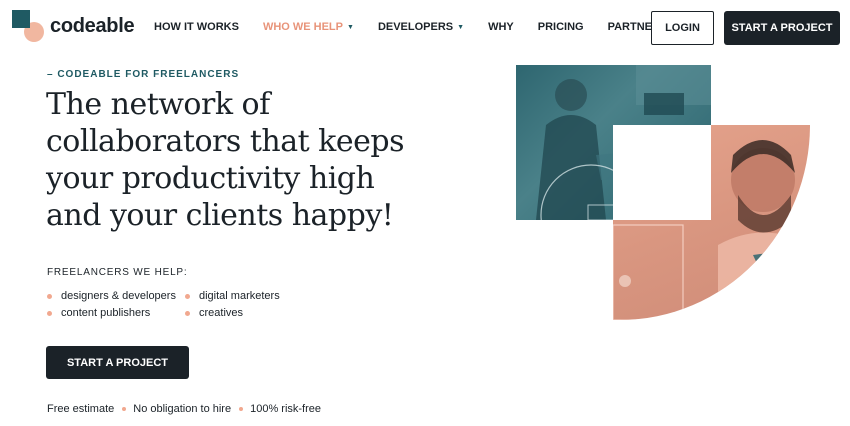 The image size is (850, 426). Describe the element at coordinates (782, 28) in the screenshot. I see `start-project-header-button: START A PROJECT` at that location.